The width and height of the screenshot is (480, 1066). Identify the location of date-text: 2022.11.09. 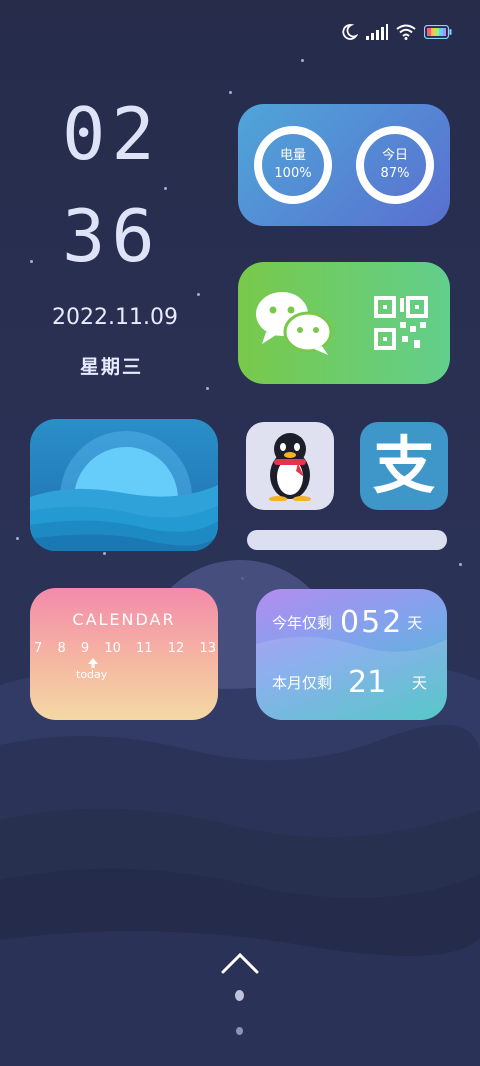
(115, 317).